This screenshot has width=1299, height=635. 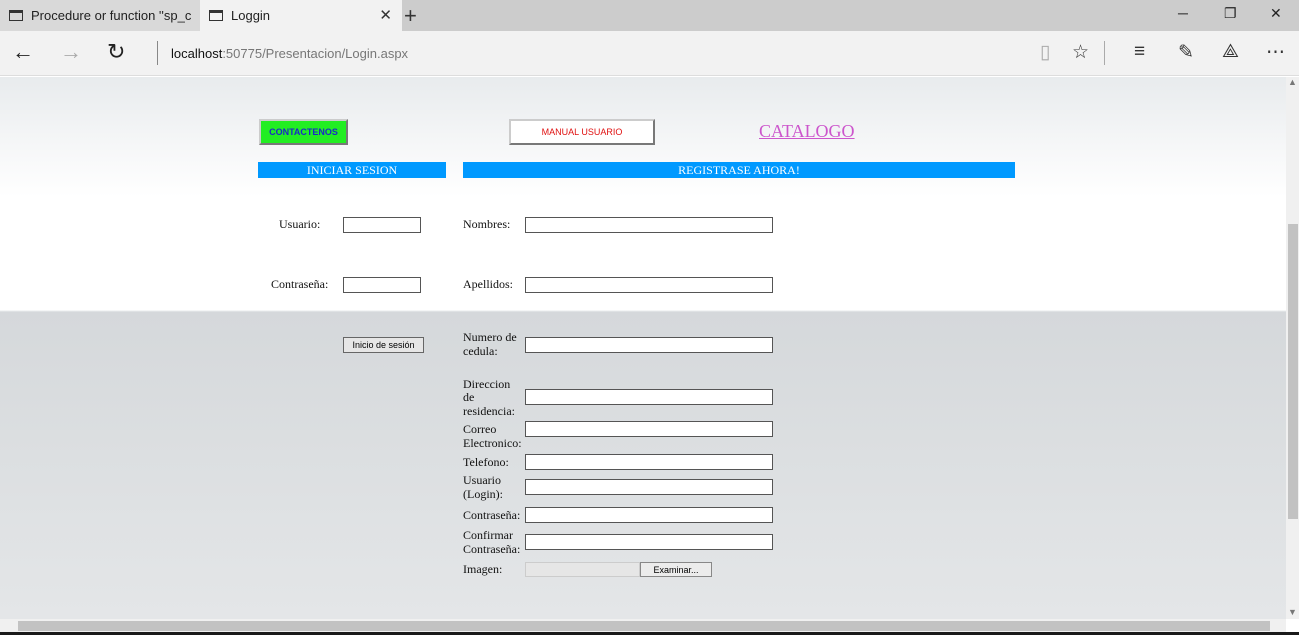 What do you see at coordinates (382, 225) in the screenshot?
I see `login-user-input` at bounding box center [382, 225].